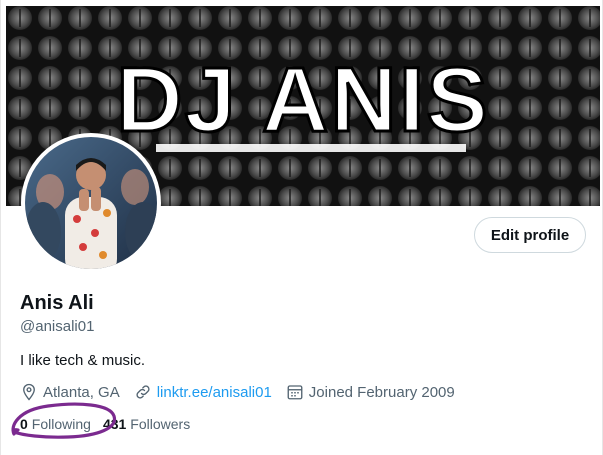  What do you see at coordinates (530, 235) in the screenshot?
I see `edit-profile-button: Edit profile` at bounding box center [530, 235].